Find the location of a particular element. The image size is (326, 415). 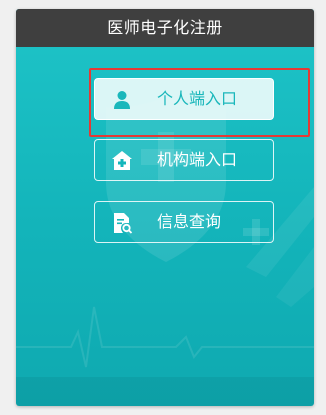

document-search-icon is located at coordinates (123, 223).